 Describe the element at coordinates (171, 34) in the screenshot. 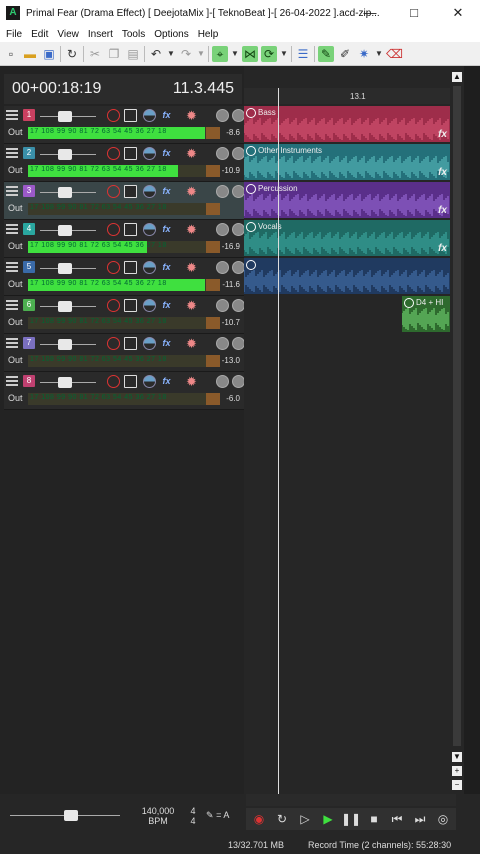

I see `menu-options: Options` at that location.